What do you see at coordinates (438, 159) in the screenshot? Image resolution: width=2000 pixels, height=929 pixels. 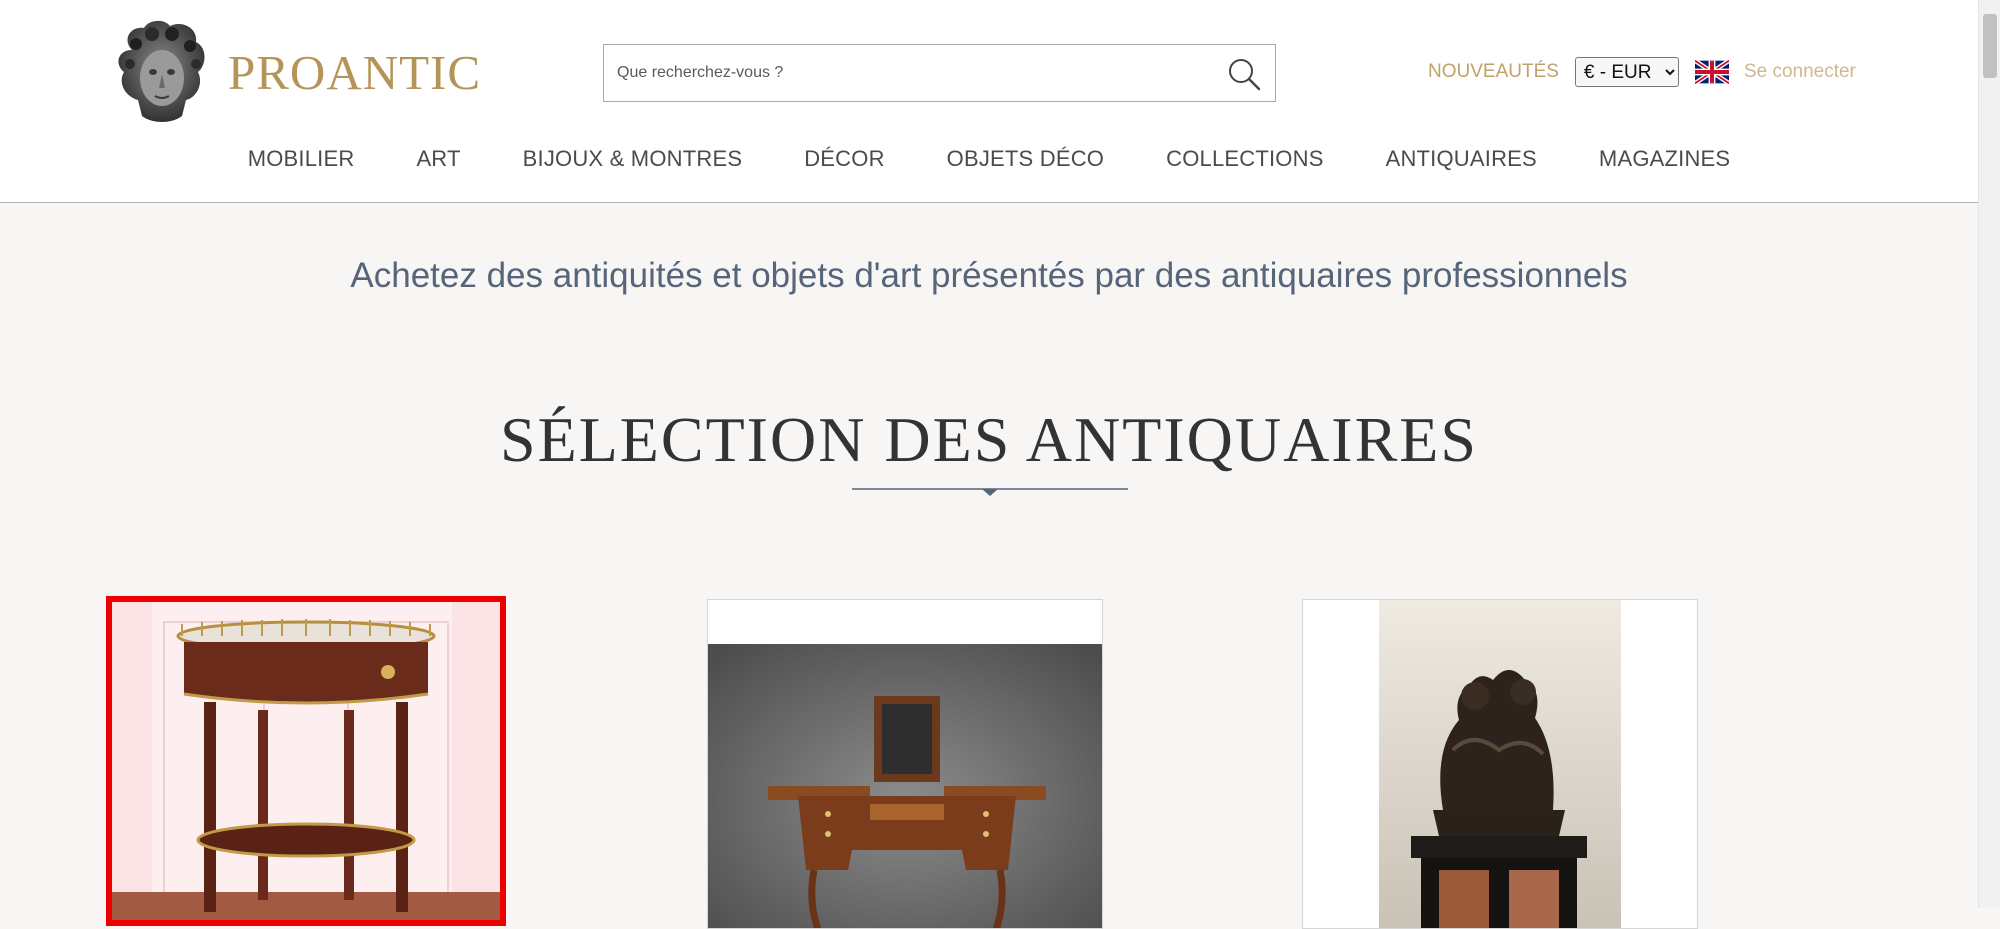 I see `nav-item-art: ART` at bounding box center [438, 159].